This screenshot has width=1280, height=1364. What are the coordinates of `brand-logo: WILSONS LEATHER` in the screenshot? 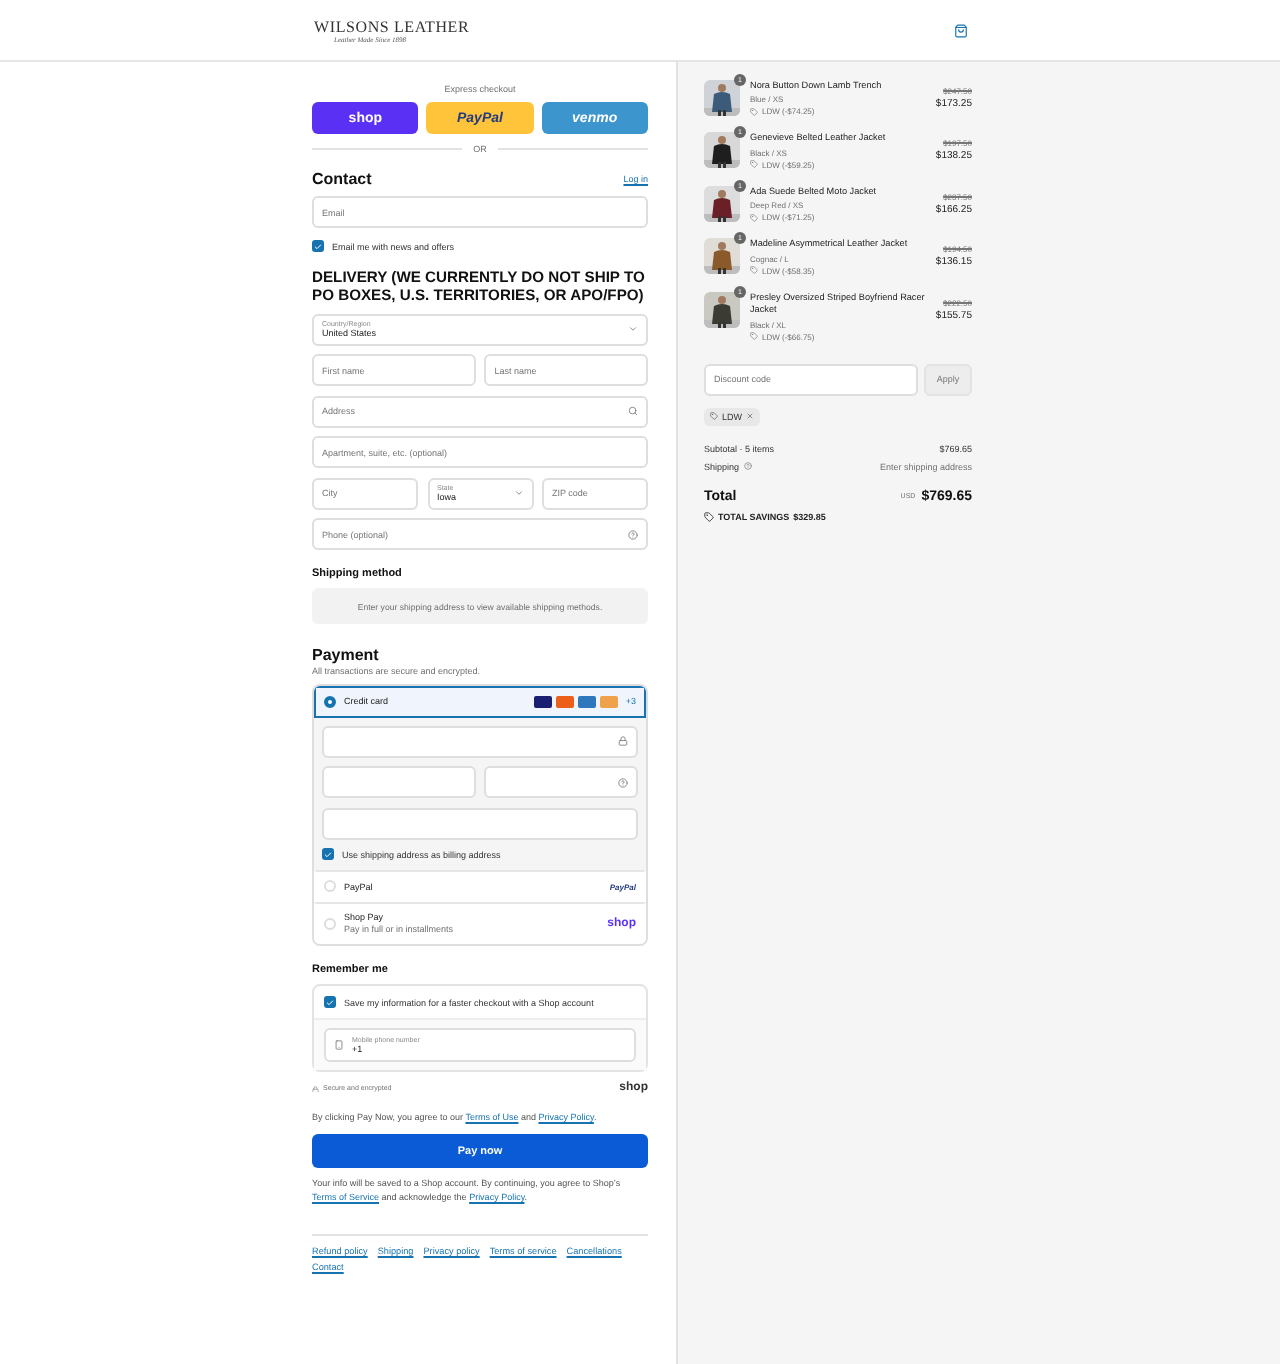 It's located at (392, 26).